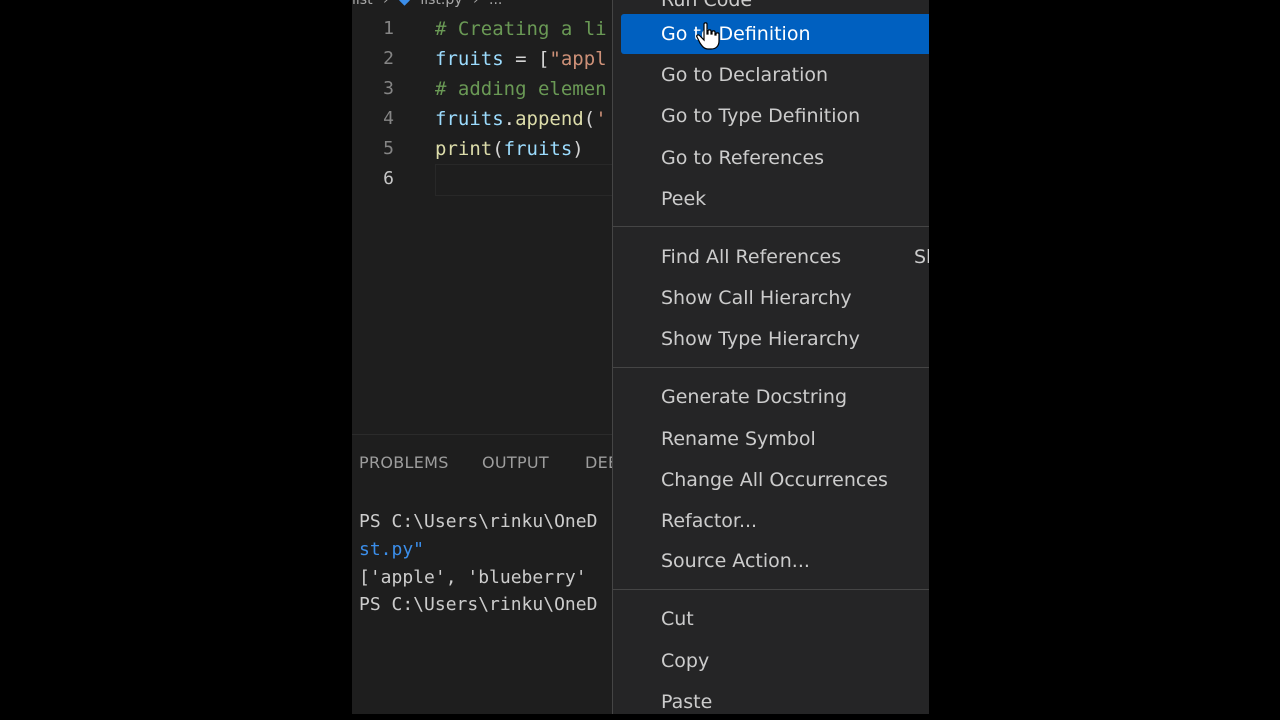  What do you see at coordinates (388, 58) in the screenshot?
I see `line-number: 2` at bounding box center [388, 58].